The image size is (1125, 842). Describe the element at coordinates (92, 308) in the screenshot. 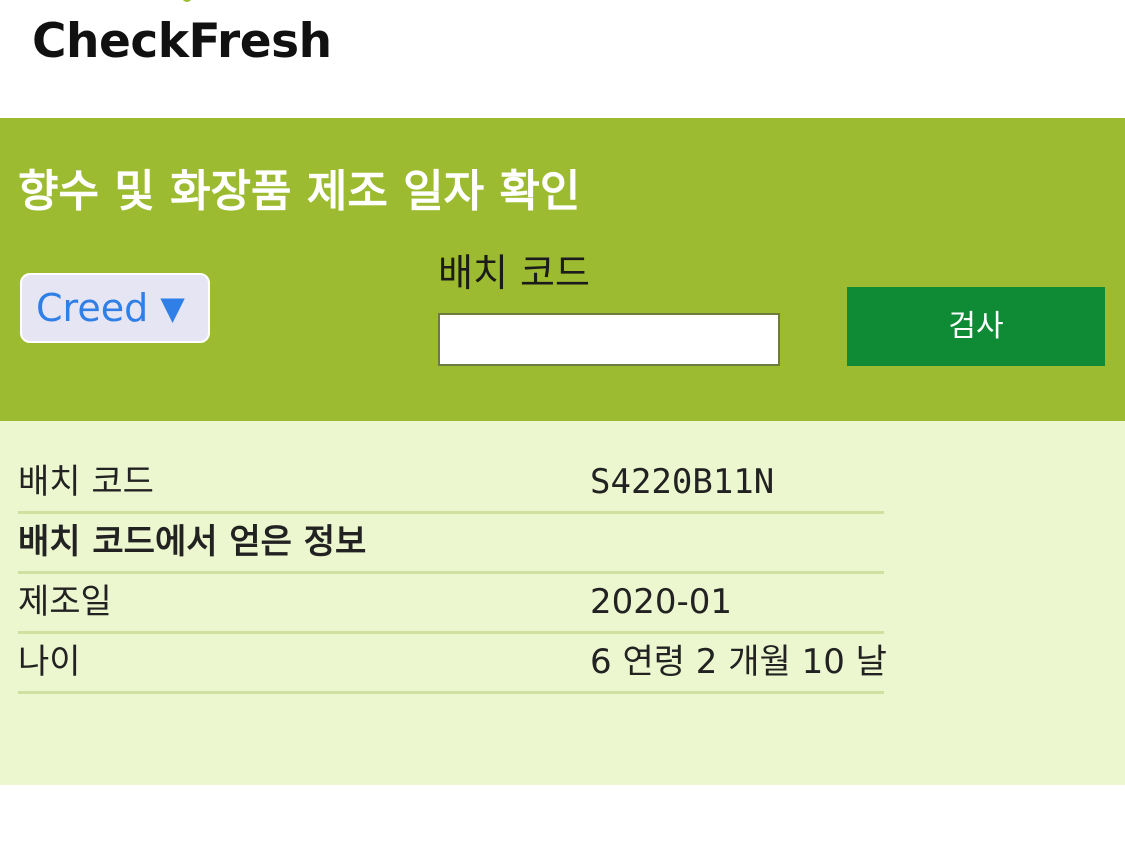

I see `brand-select-value: Creed` at that location.